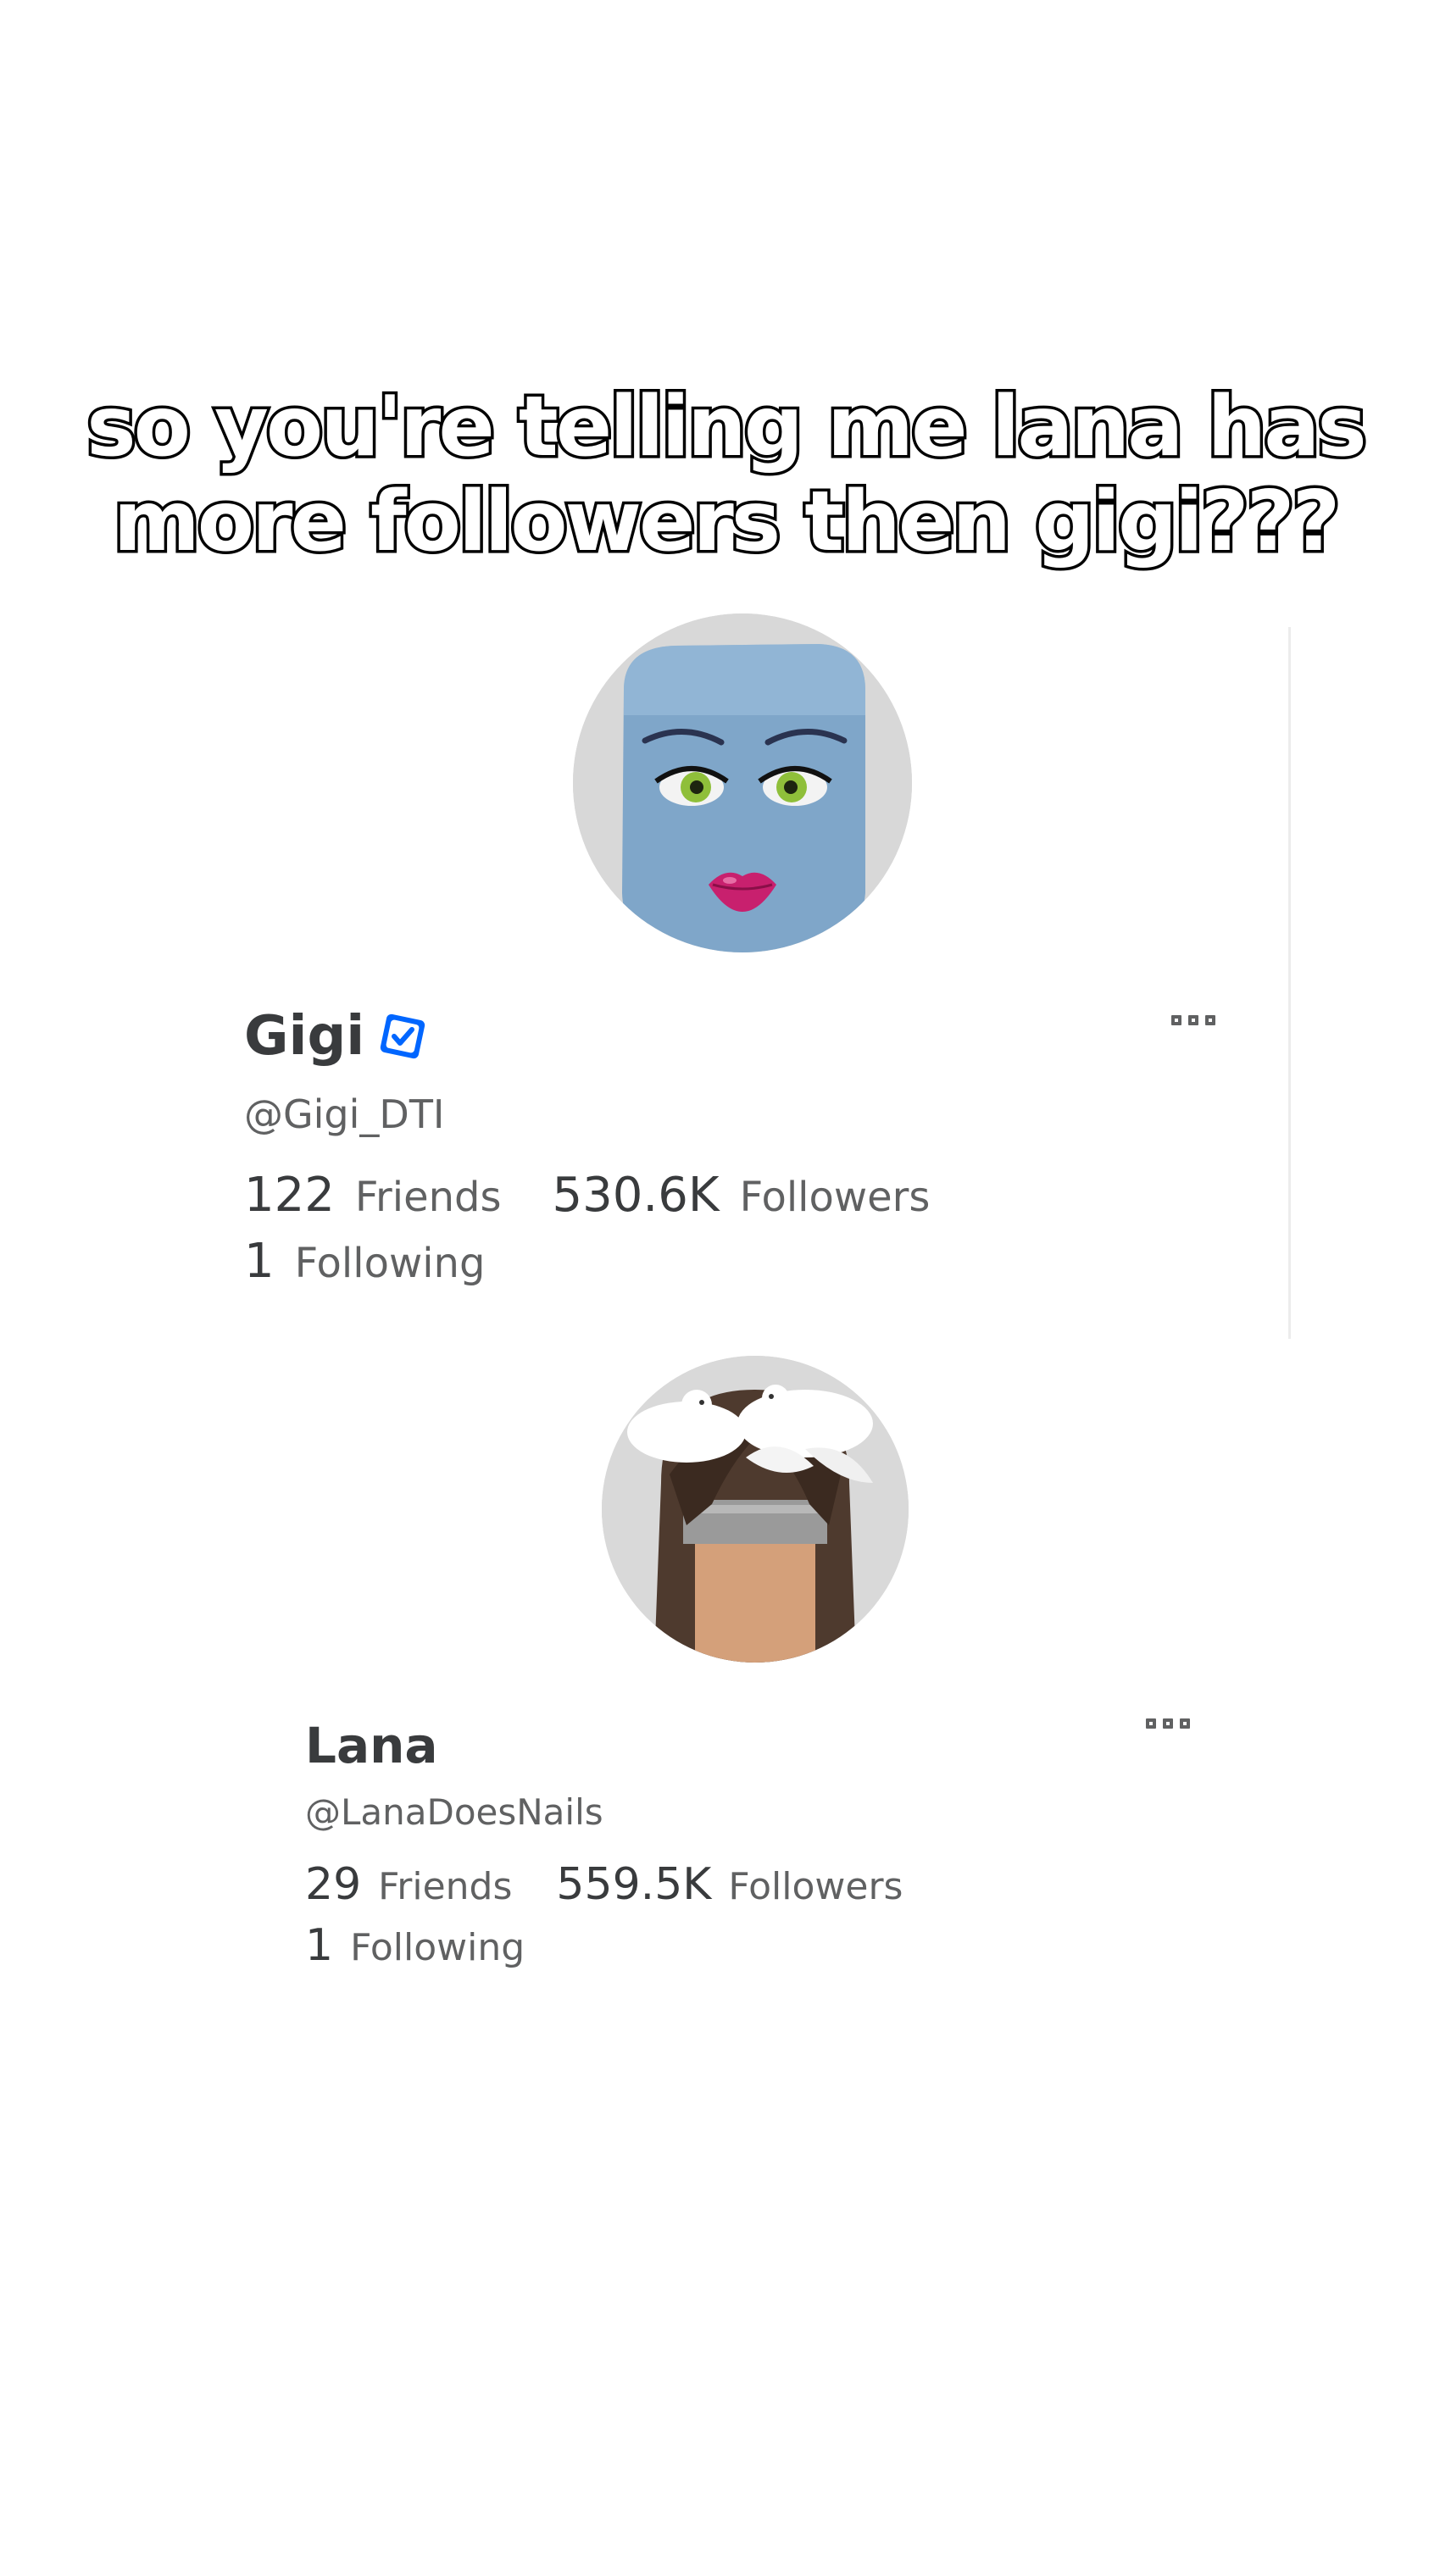 This screenshot has height=2576, width=1451. I want to click on followers-count: 559.5K, so click(633, 1884).